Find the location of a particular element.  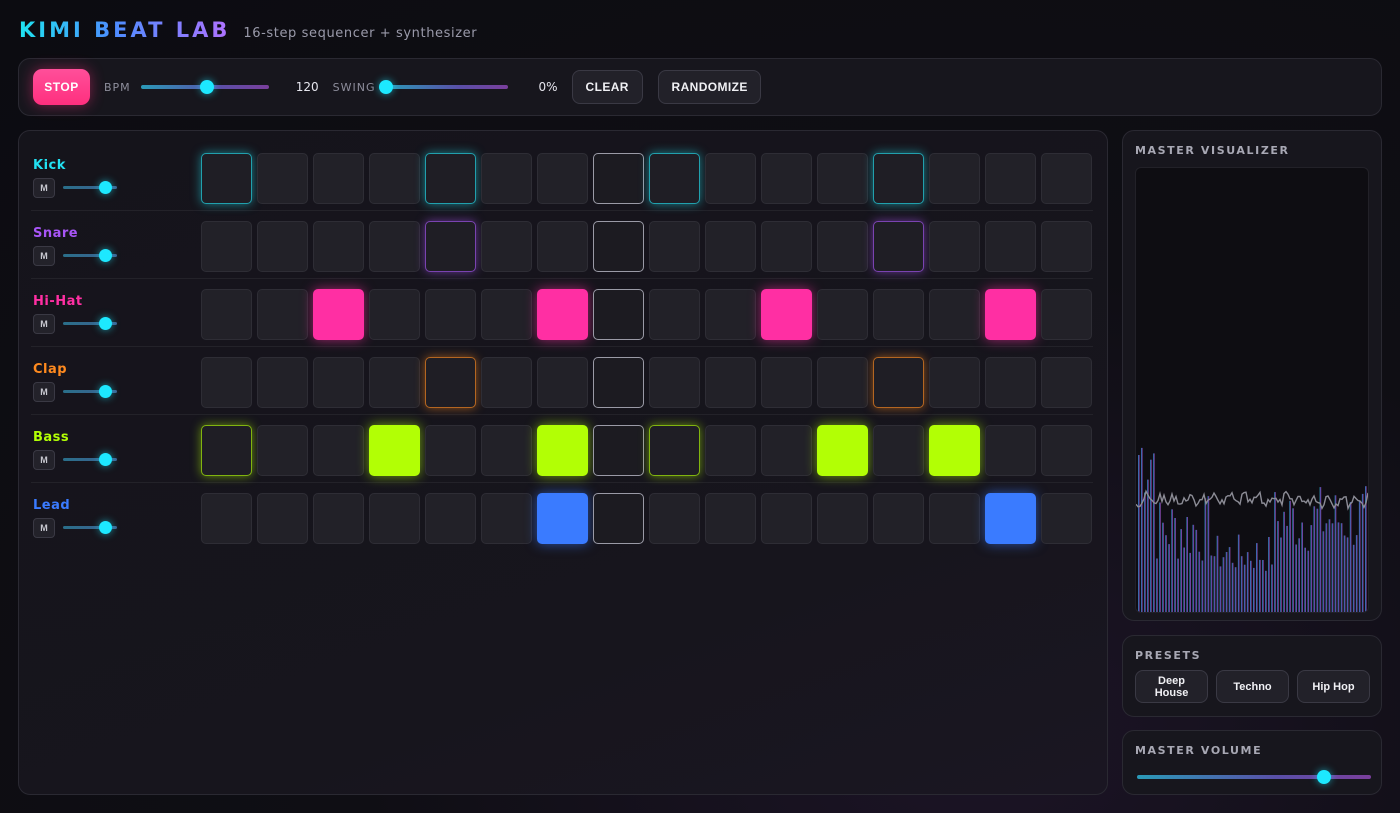

master-volume-thumb is located at coordinates (1324, 777).